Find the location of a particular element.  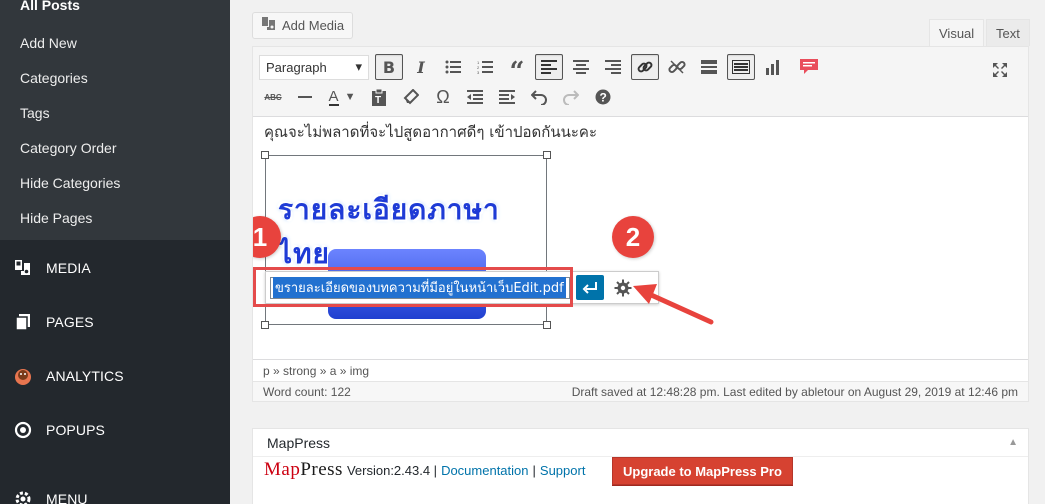

sidebar-item-hide-pages: Hide Pages is located at coordinates (115, 217).